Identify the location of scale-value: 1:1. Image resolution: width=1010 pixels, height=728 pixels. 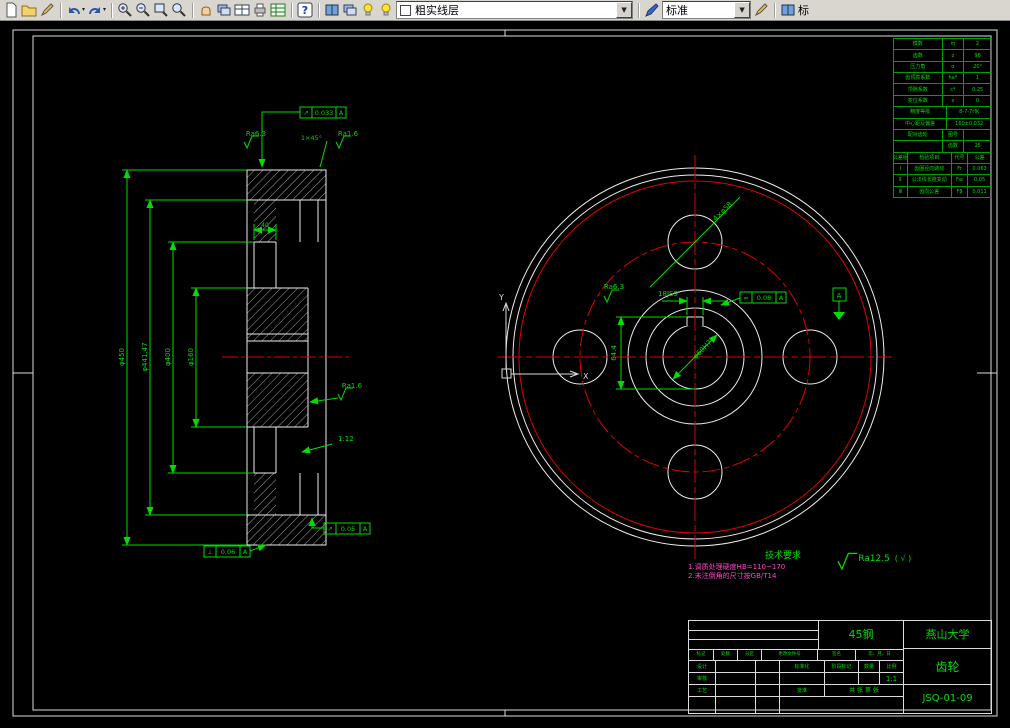
(891, 678).